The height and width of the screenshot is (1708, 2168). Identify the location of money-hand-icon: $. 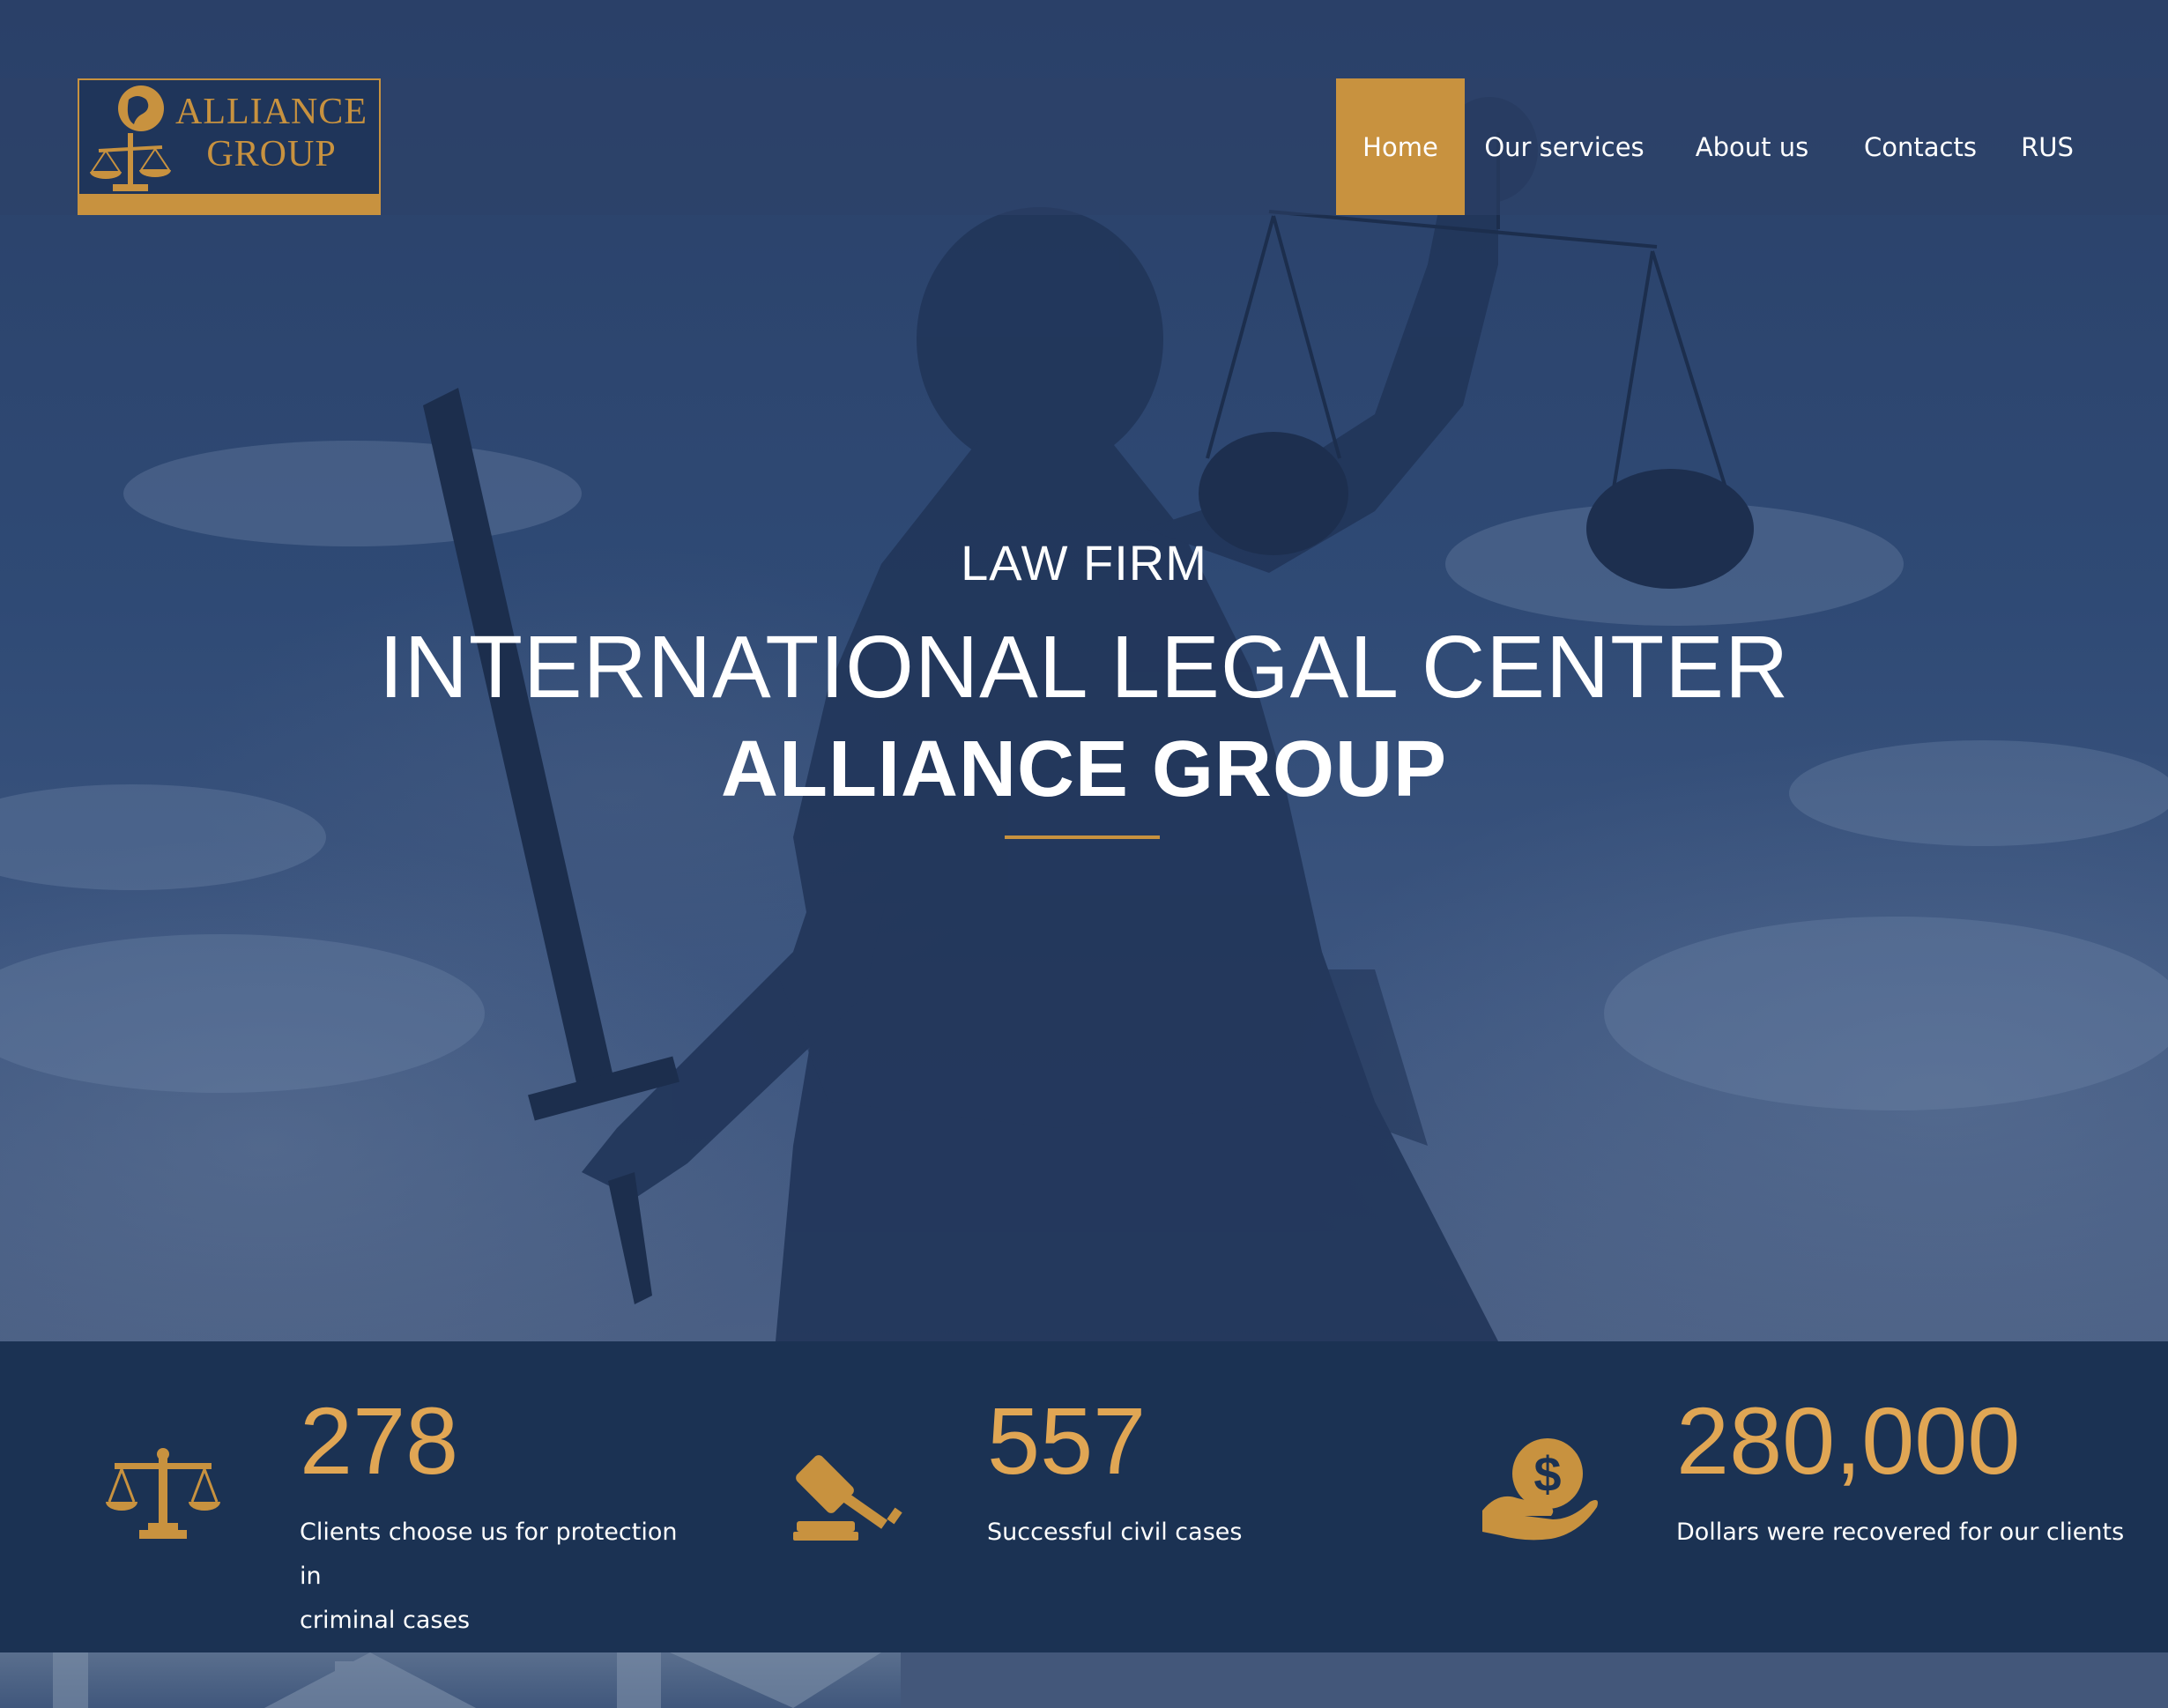
(1540, 1490).